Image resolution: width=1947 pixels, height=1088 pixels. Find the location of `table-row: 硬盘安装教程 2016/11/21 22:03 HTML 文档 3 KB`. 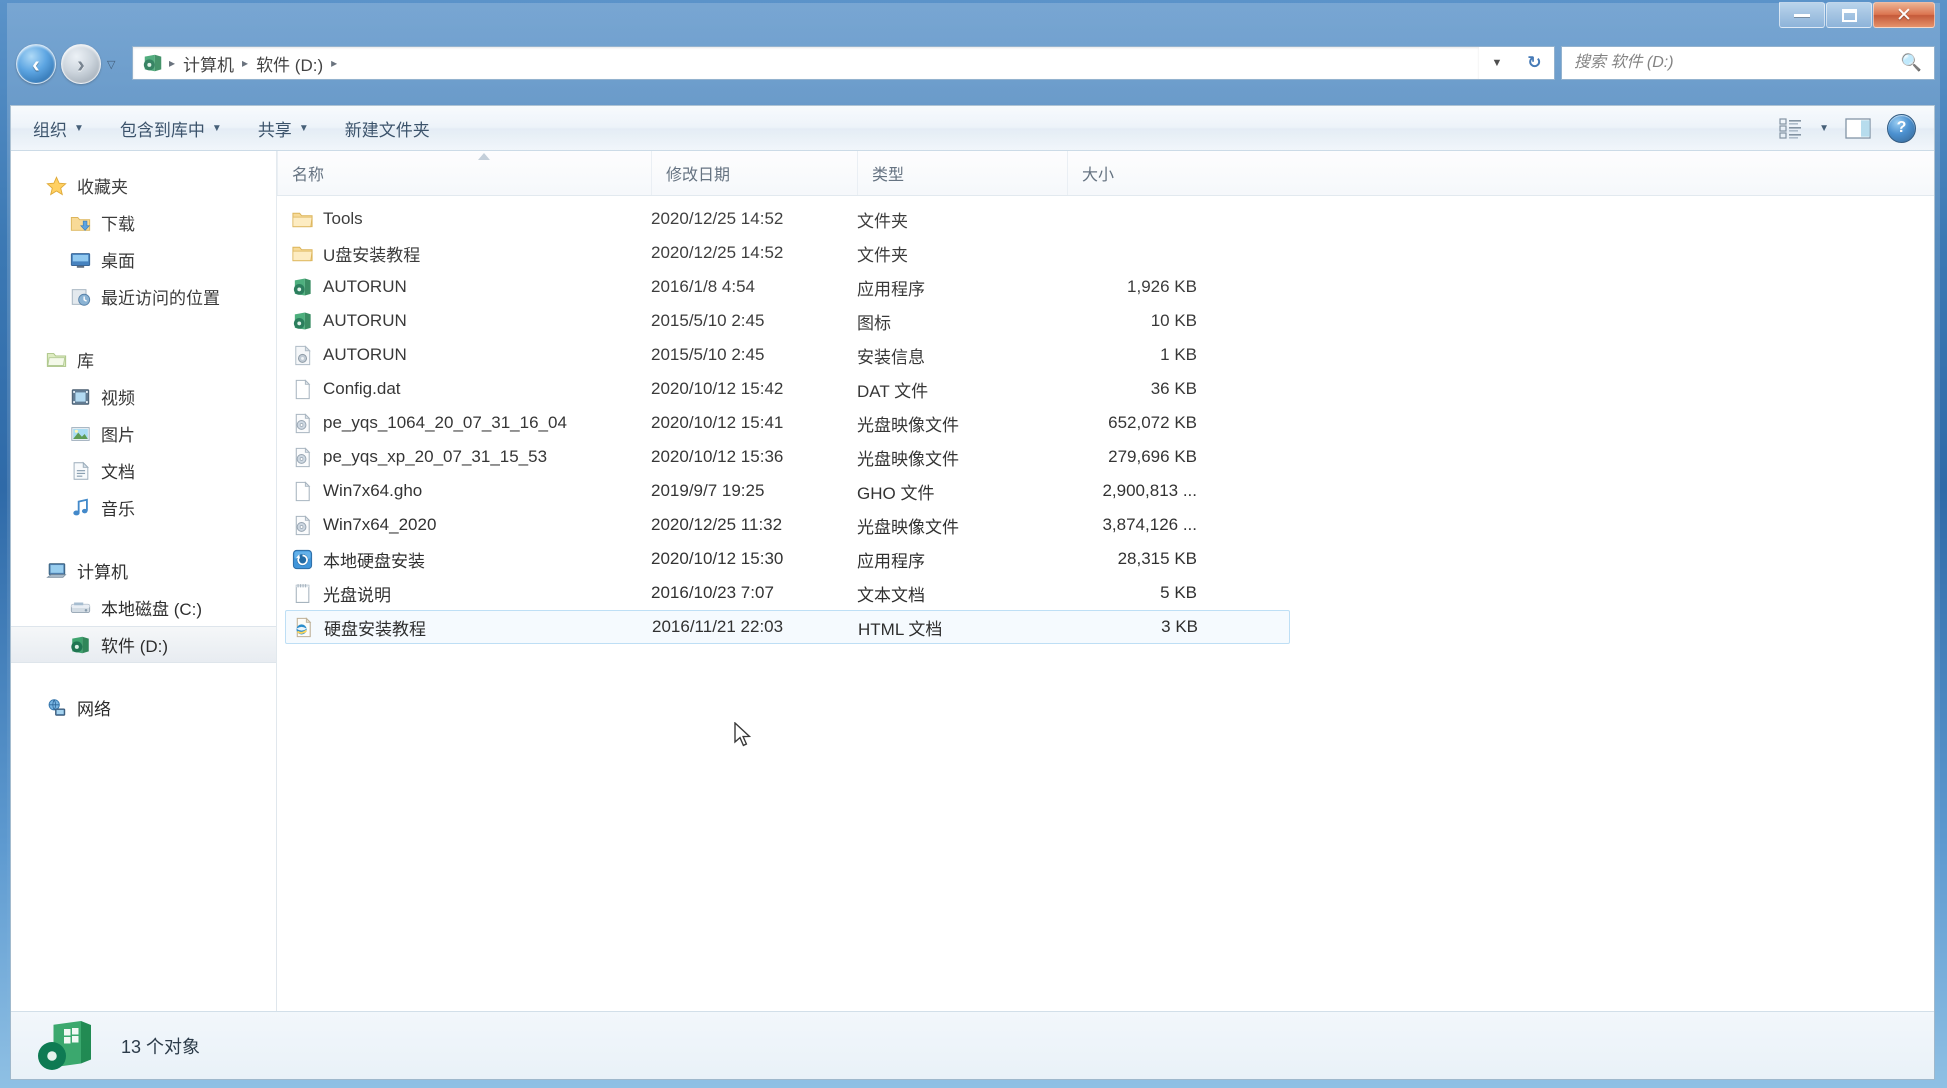

table-row: 硬盘安装教程 2016/11/21 22:03 HTML 文档 3 KB is located at coordinates (787, 627).